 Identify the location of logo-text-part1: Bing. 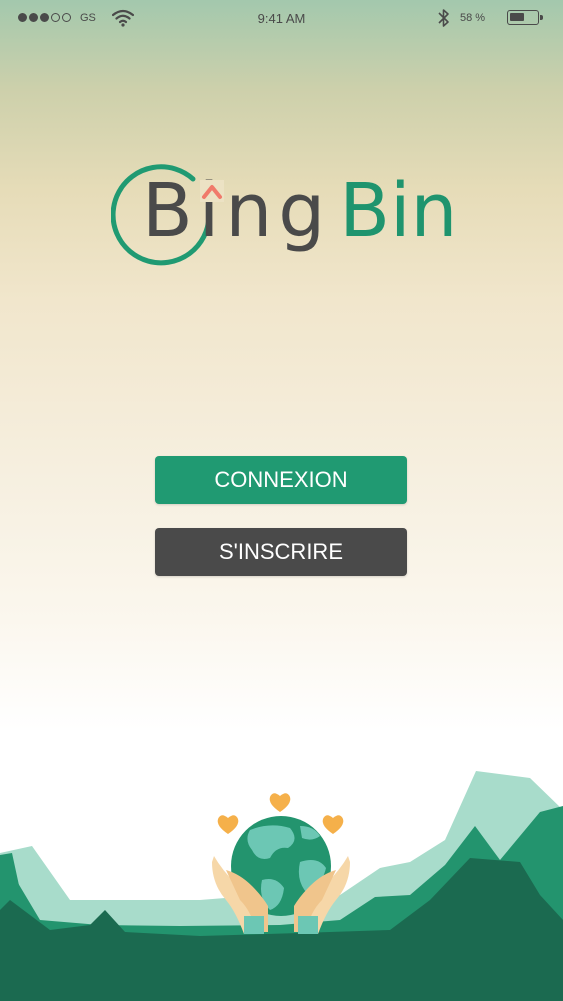
(237, 211).